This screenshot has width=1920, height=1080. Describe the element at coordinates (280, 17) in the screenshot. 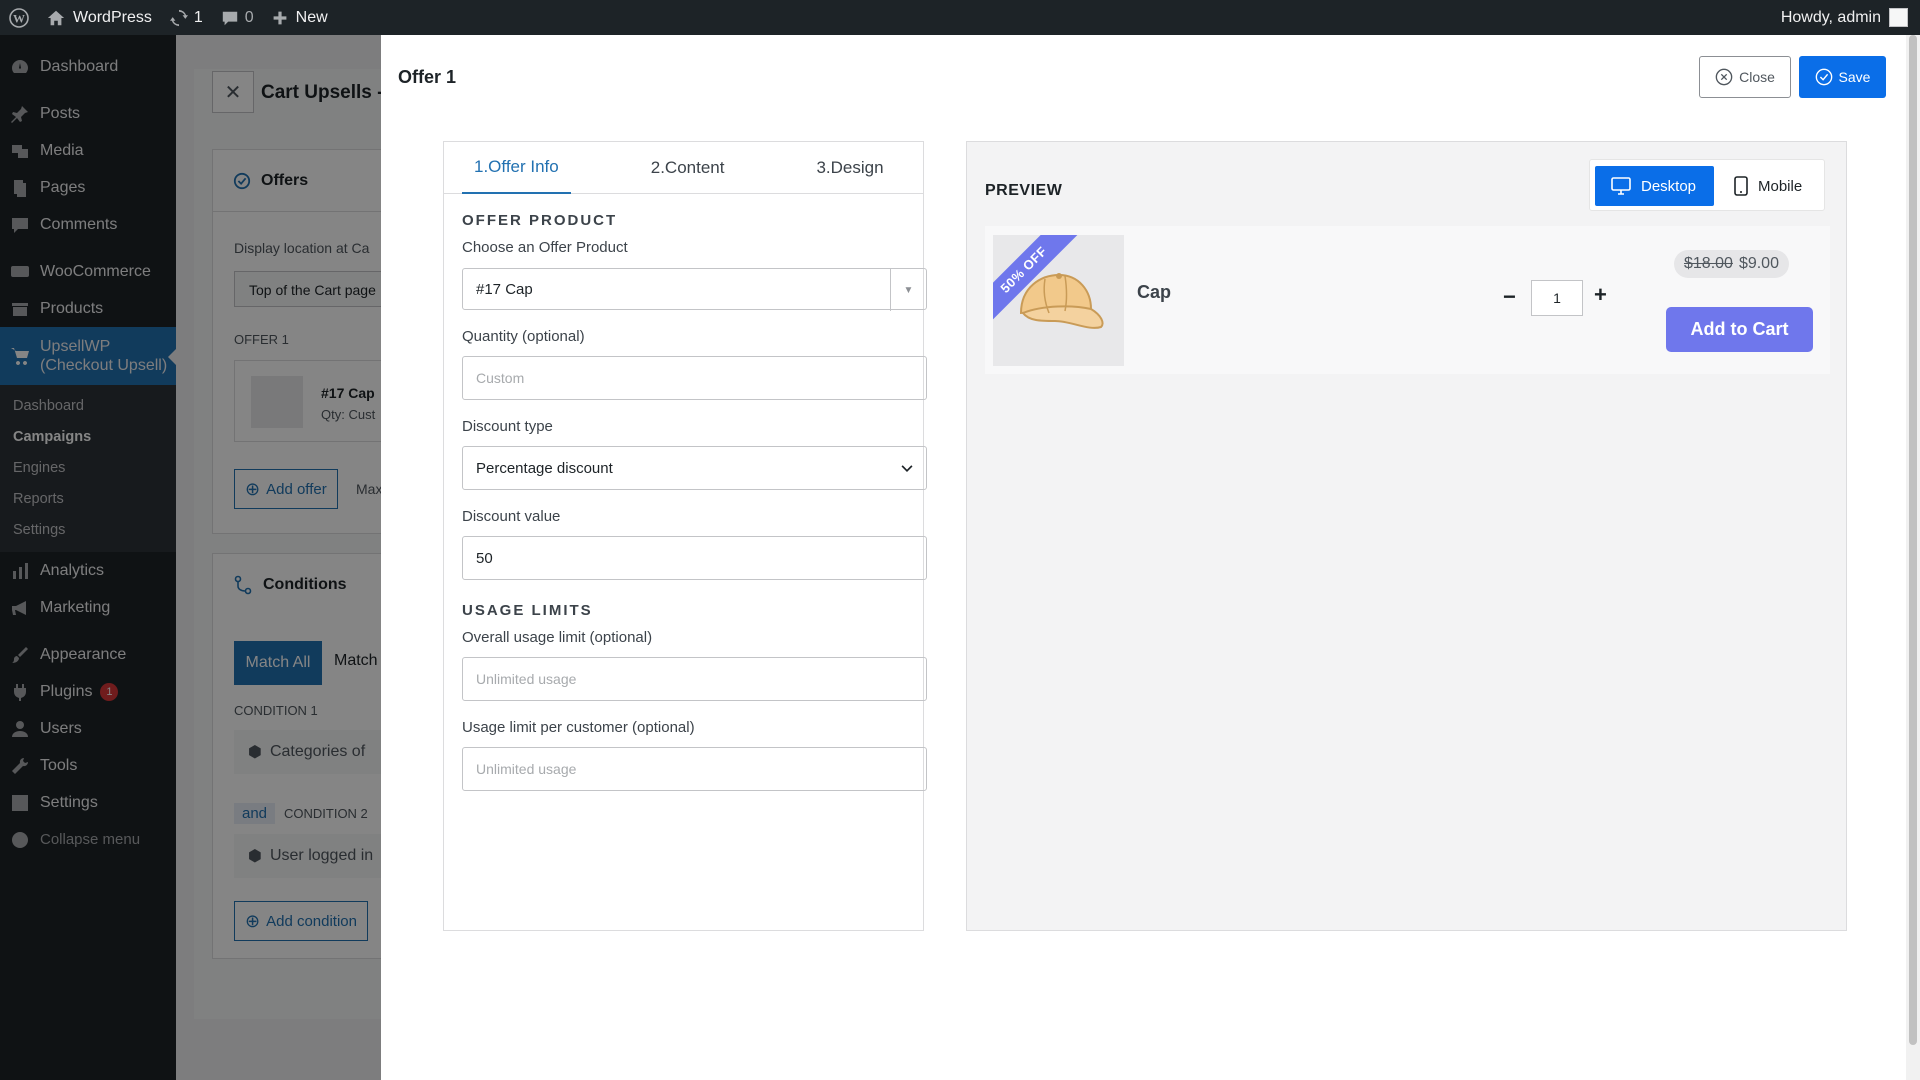

I see `plus-icon` at that location.